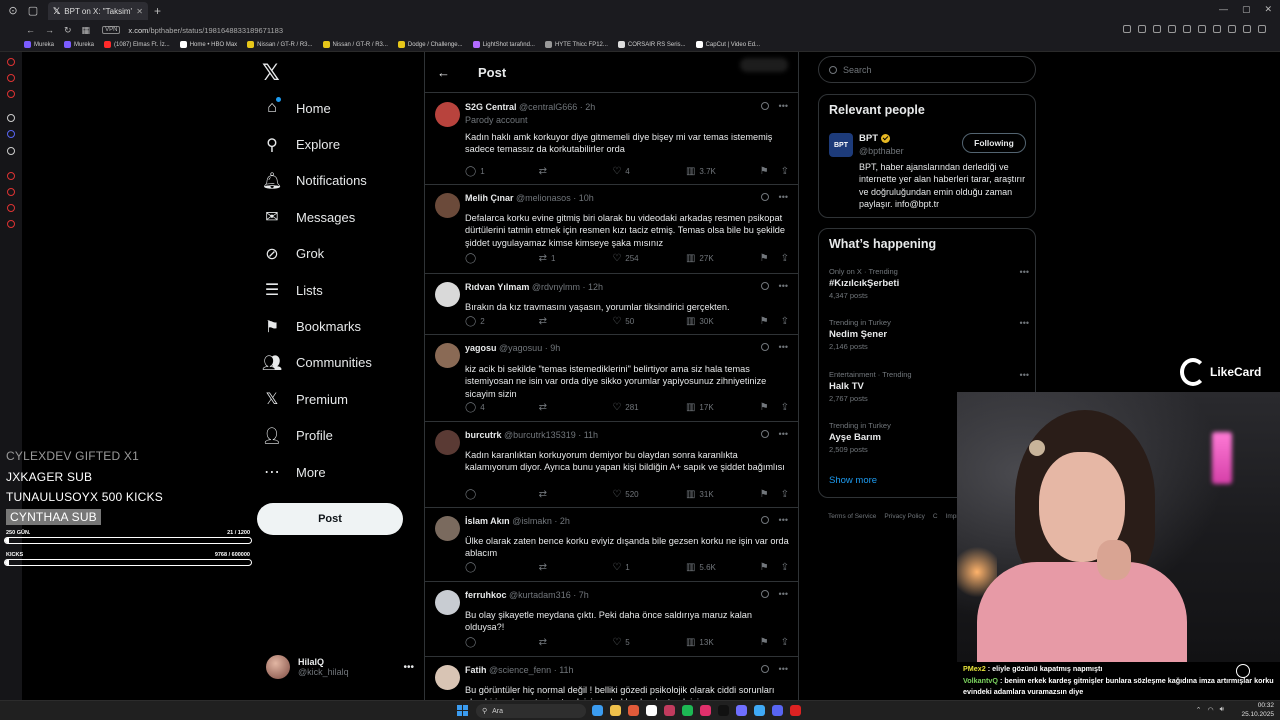 The height and width of the screenshot is (720, 1280). I want to click on snapshot-icon, so click(1157, 29).